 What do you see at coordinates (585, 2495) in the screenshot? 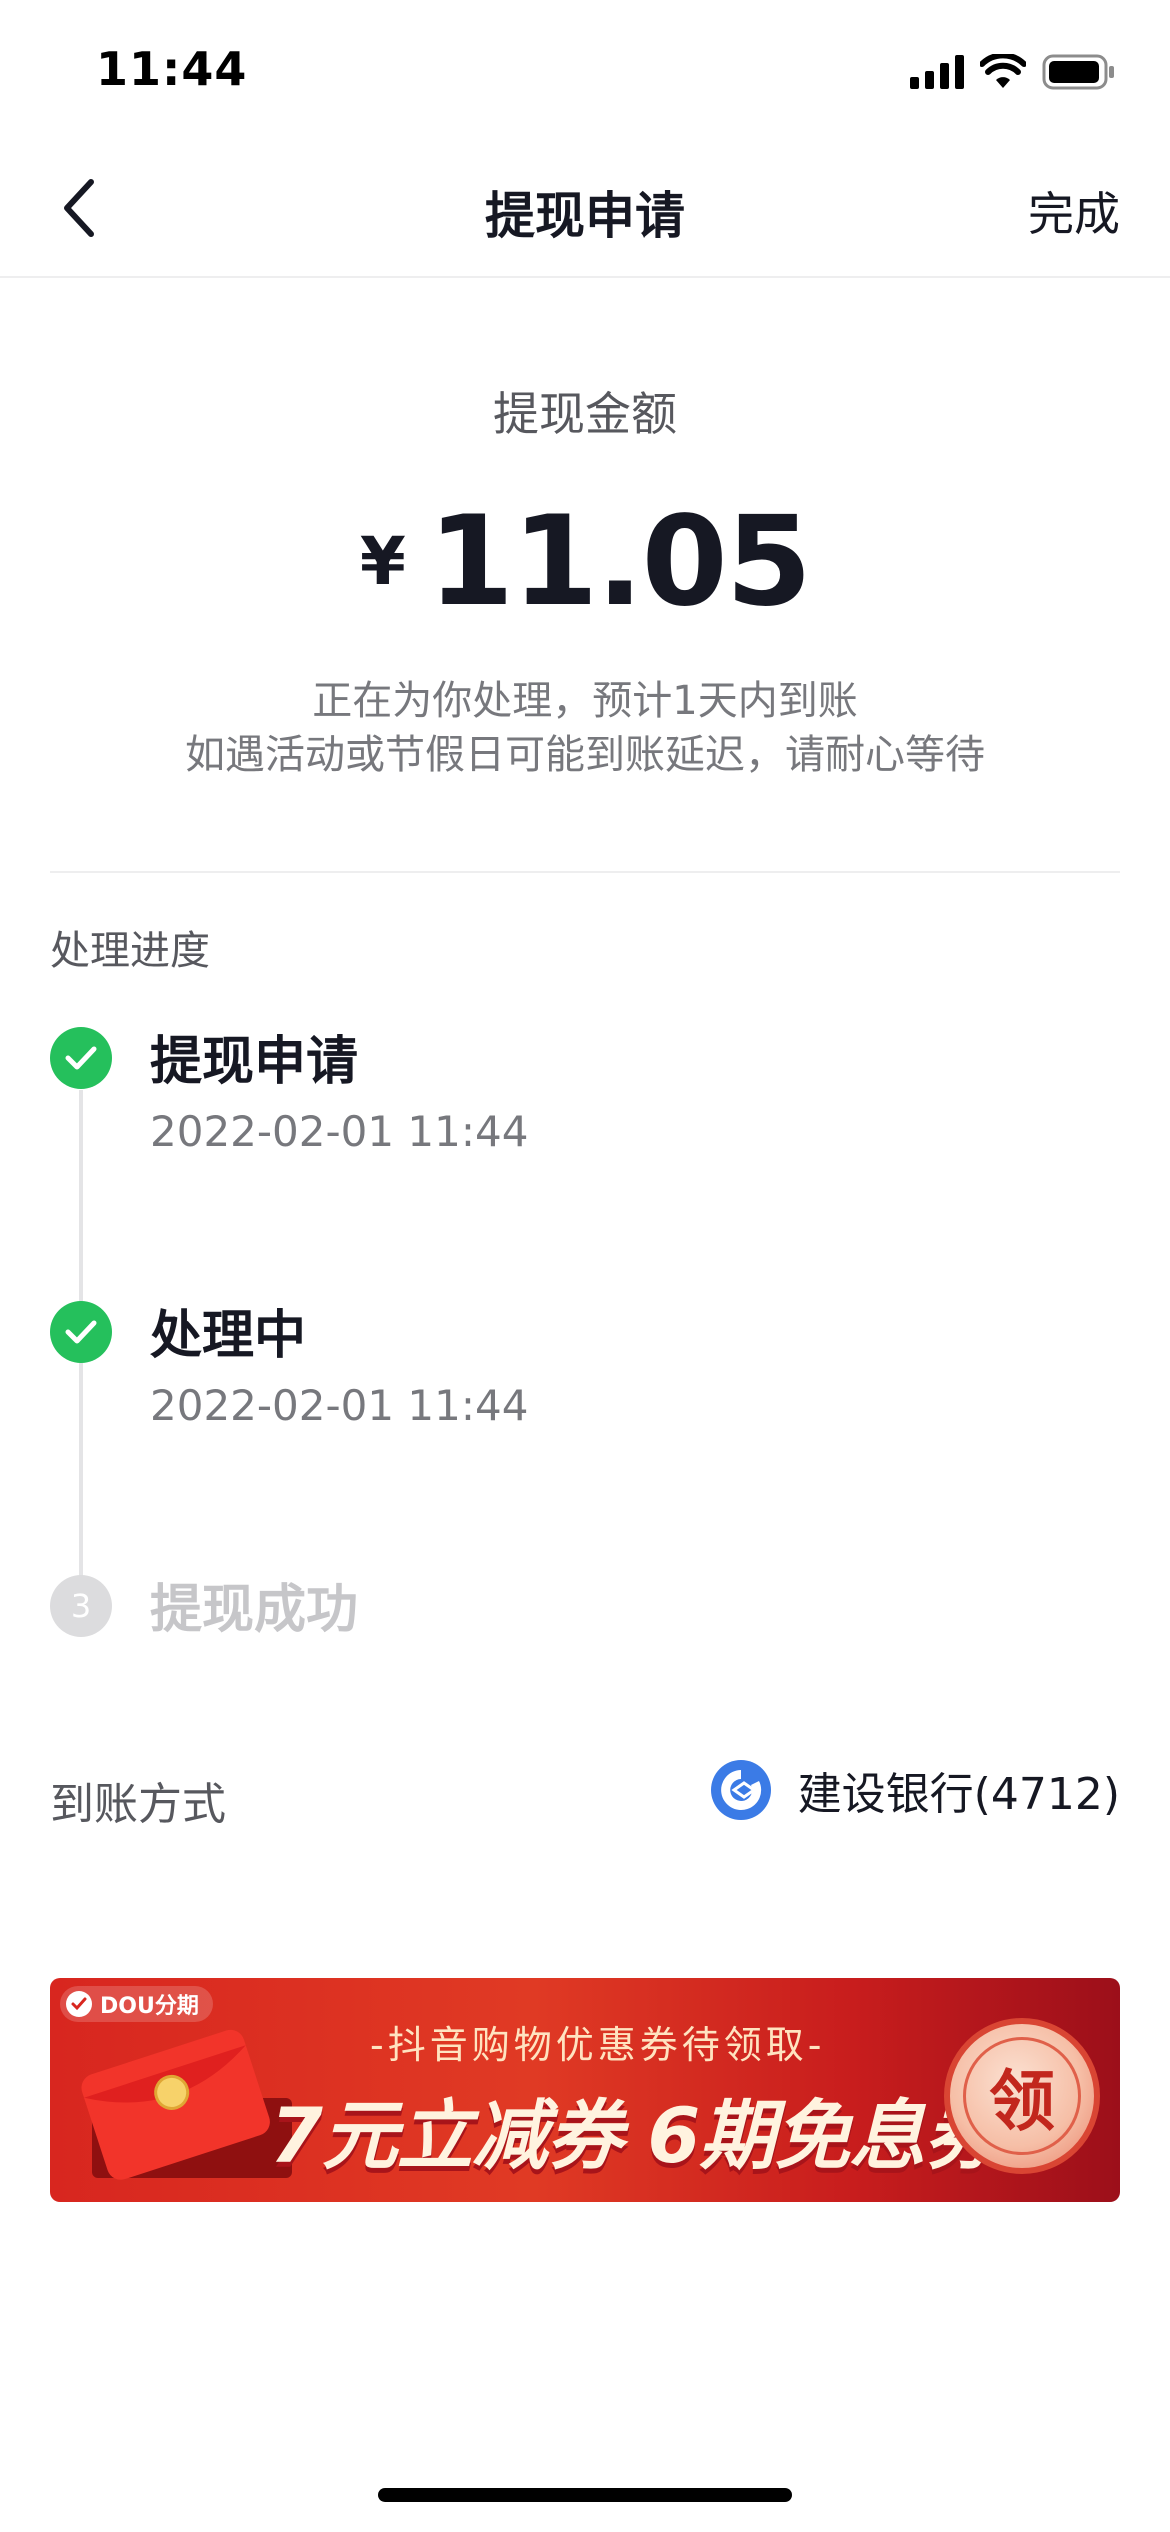
I see `home-indicator` at bounding box center [585, 2495].